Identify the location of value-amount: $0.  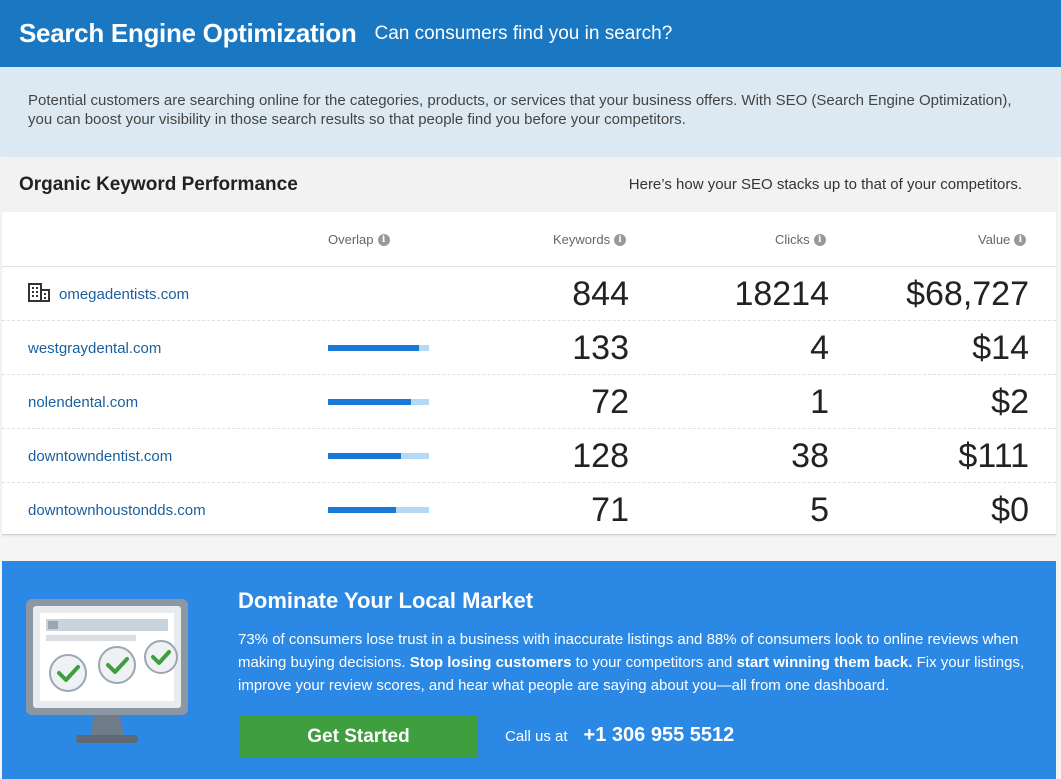
(1010, 510).